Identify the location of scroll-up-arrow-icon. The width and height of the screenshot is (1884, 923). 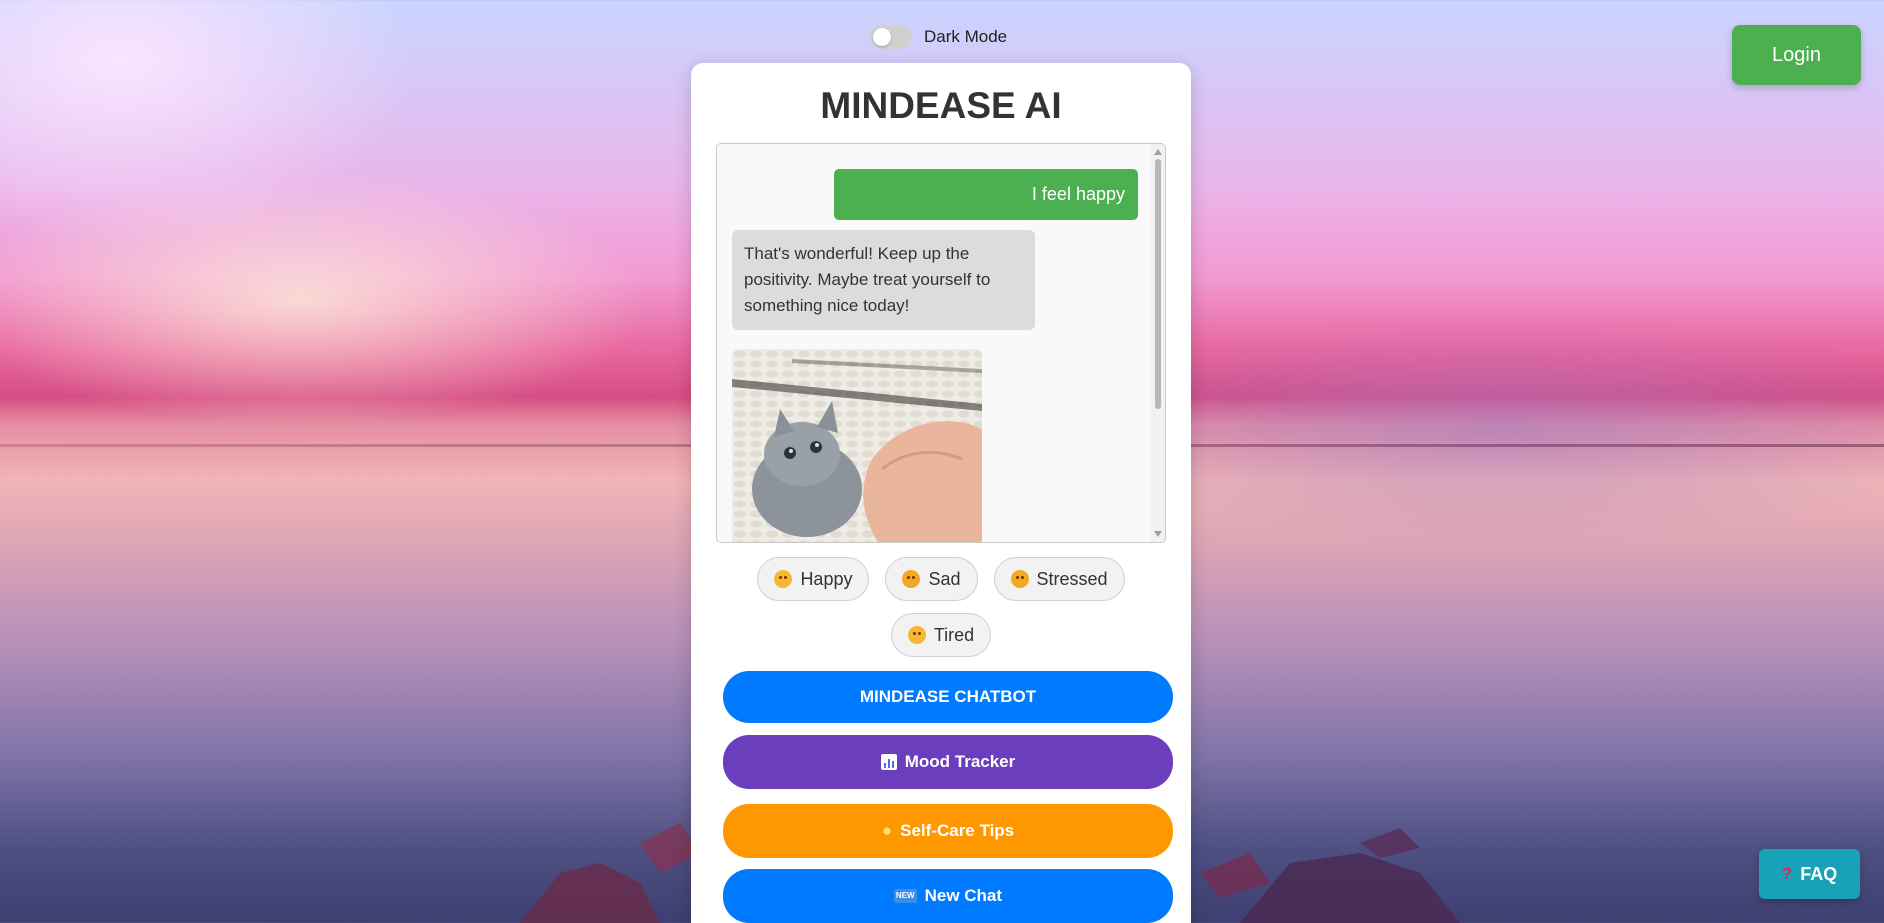
(1158, 152).